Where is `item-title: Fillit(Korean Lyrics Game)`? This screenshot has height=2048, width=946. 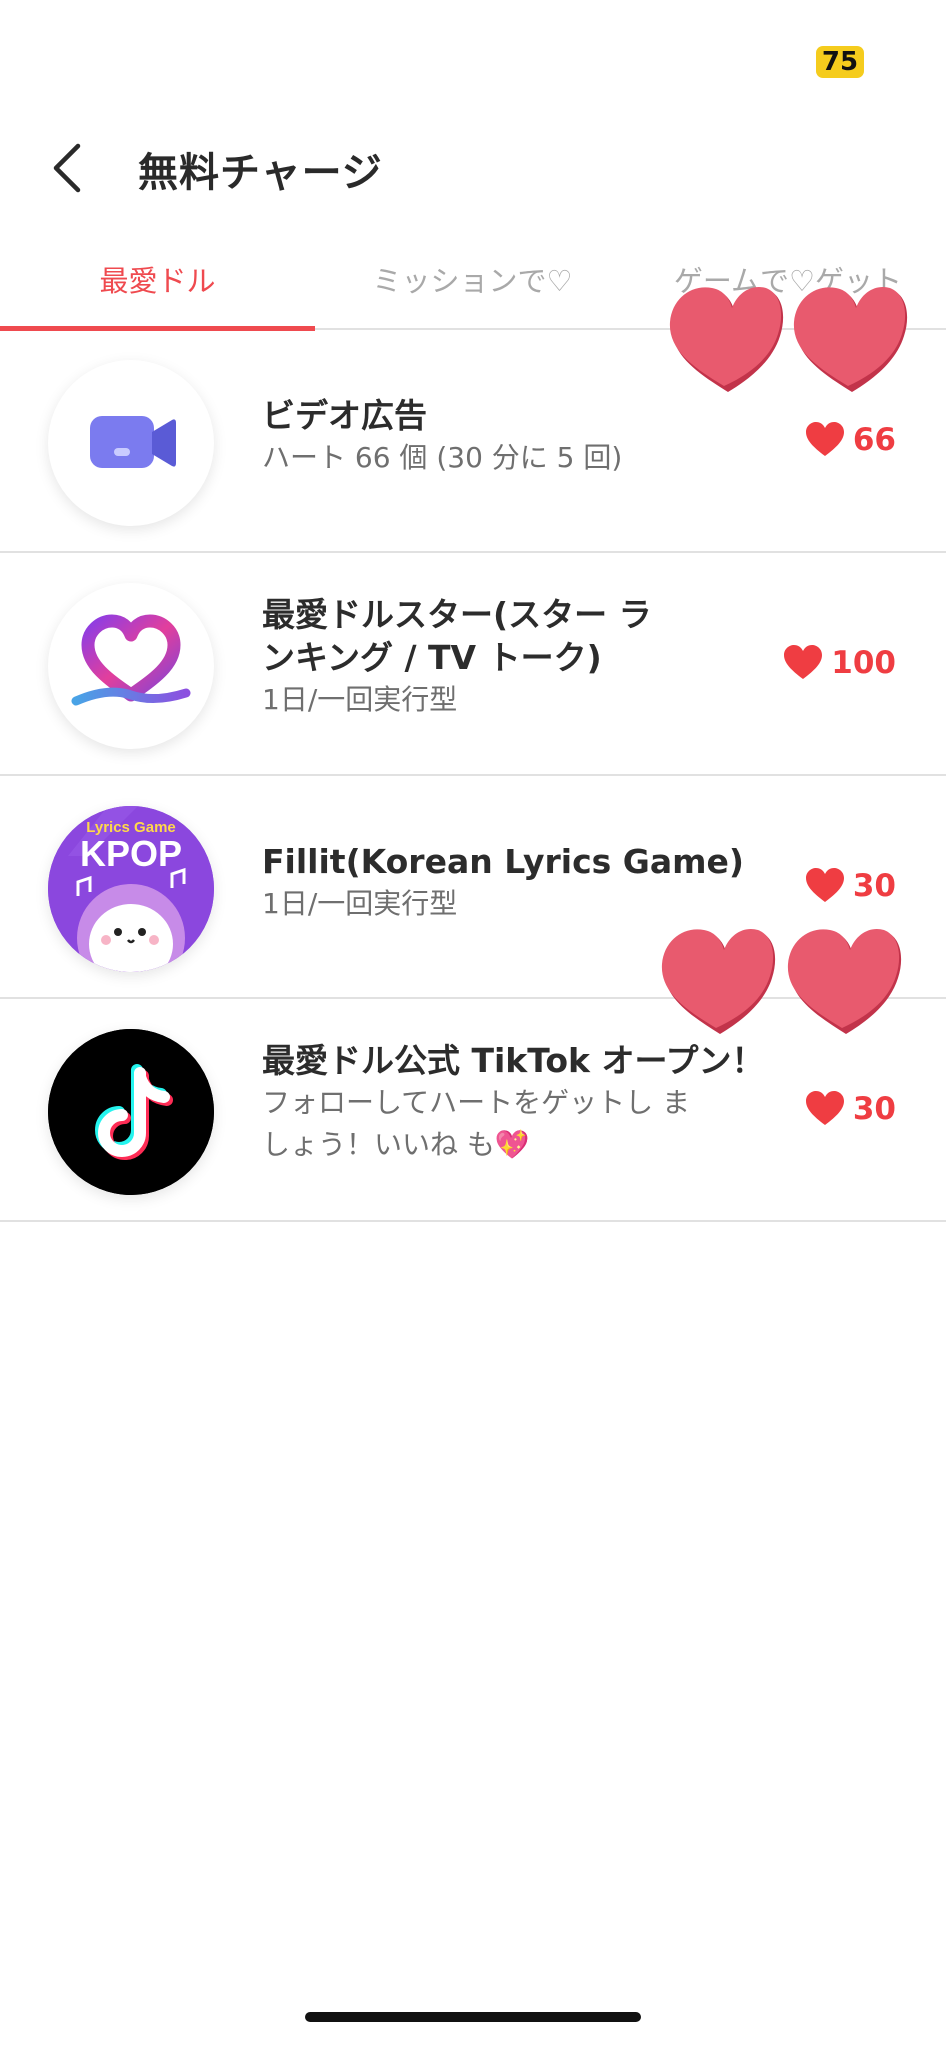 item-title: Fillit(Korean Lyrics Game) is located at coordinates (503, 861).